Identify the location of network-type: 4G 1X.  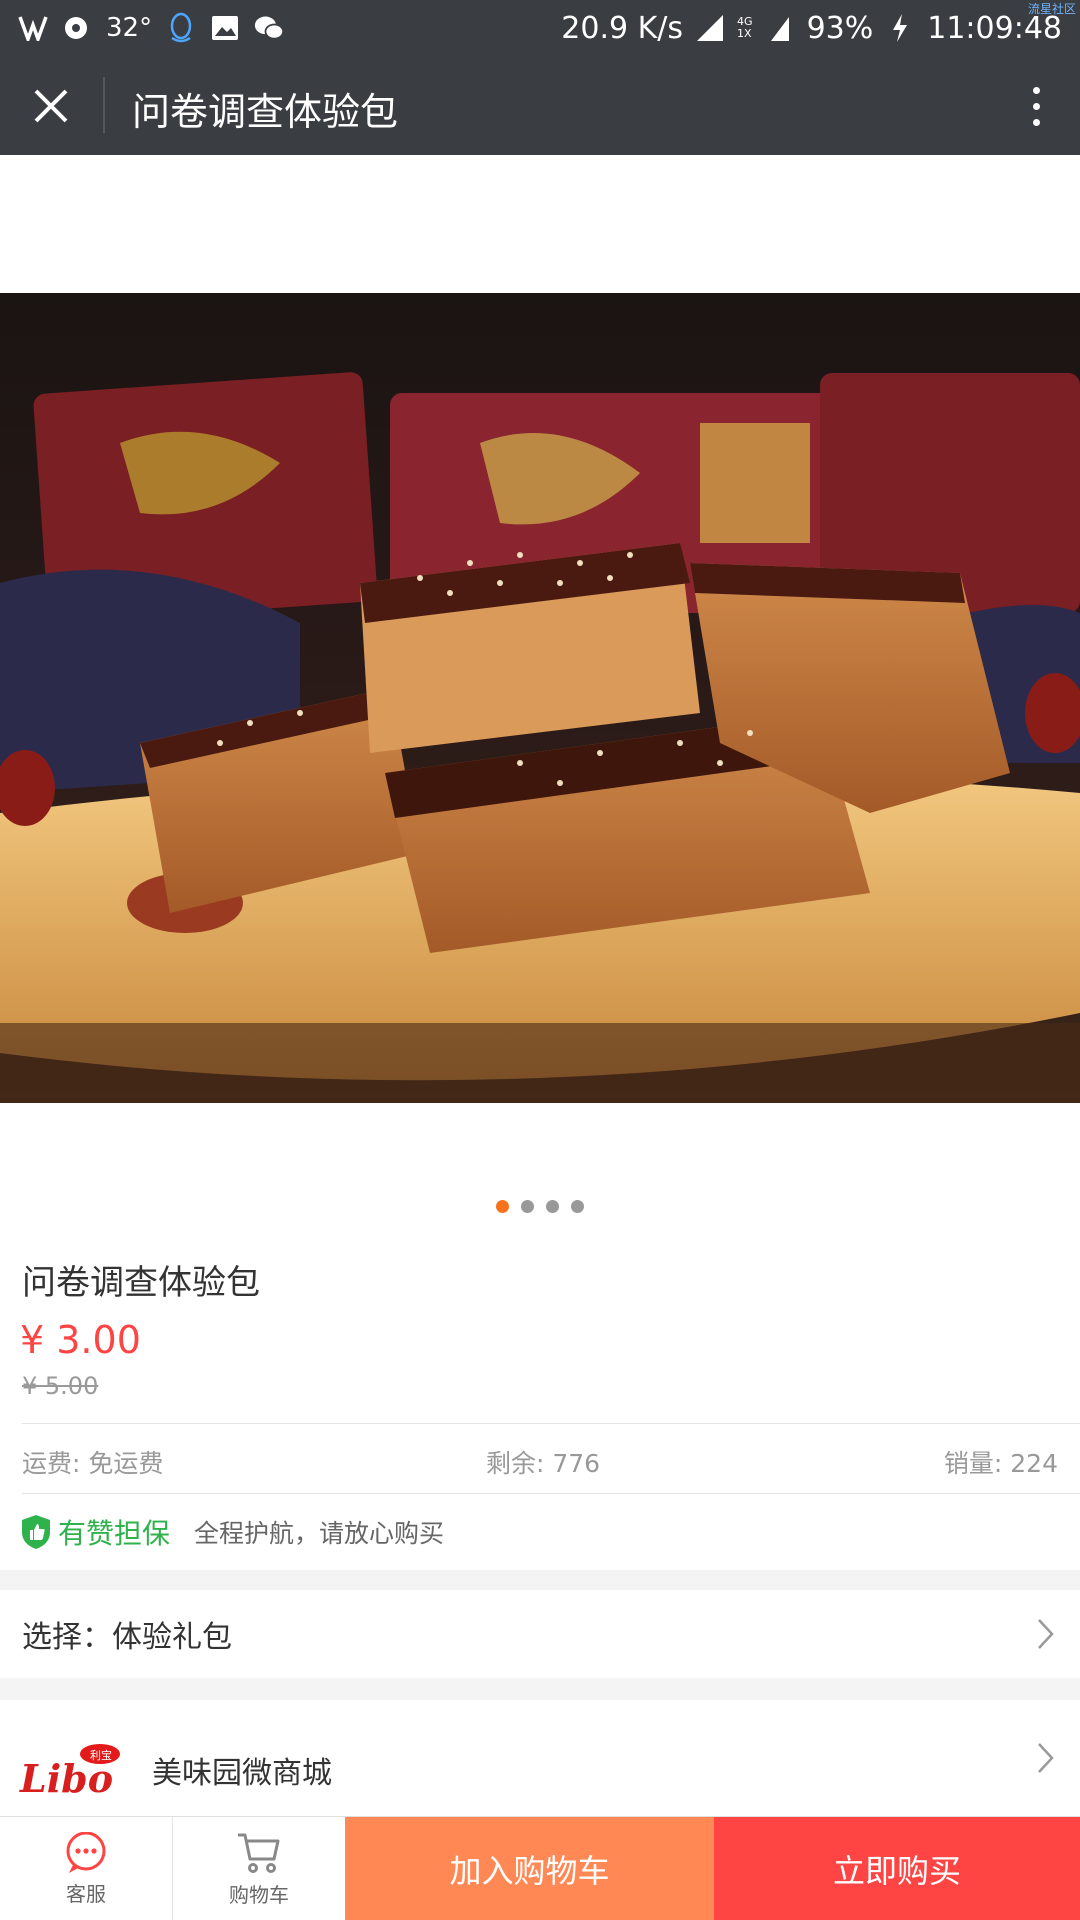
(745, 28).